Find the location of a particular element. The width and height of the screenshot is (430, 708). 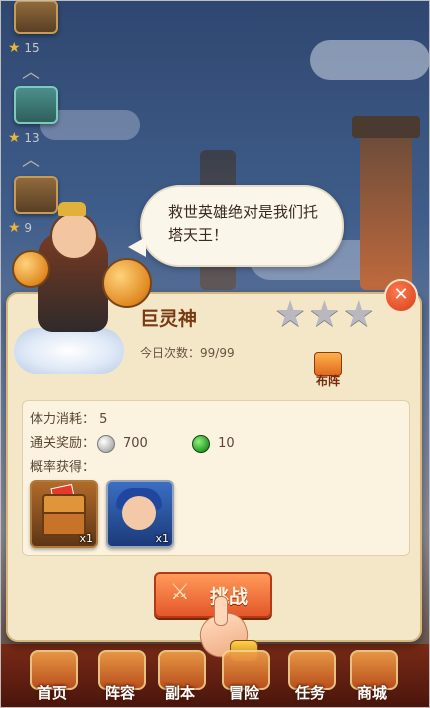

reward-gem: 10 is located at coordinates (226, 443).